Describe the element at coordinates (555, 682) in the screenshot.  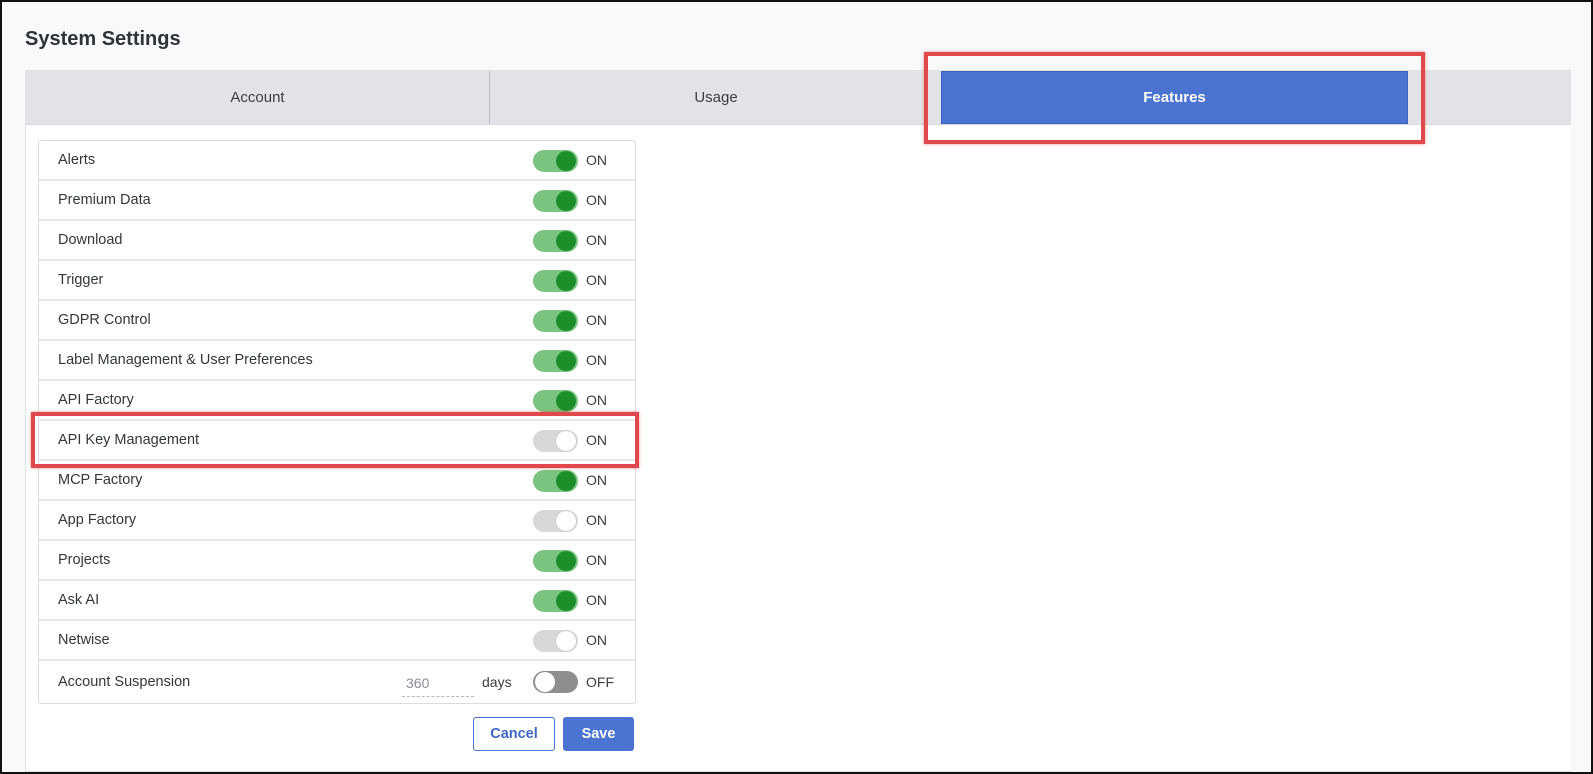
I see `account-suspension-toggle` at that location.